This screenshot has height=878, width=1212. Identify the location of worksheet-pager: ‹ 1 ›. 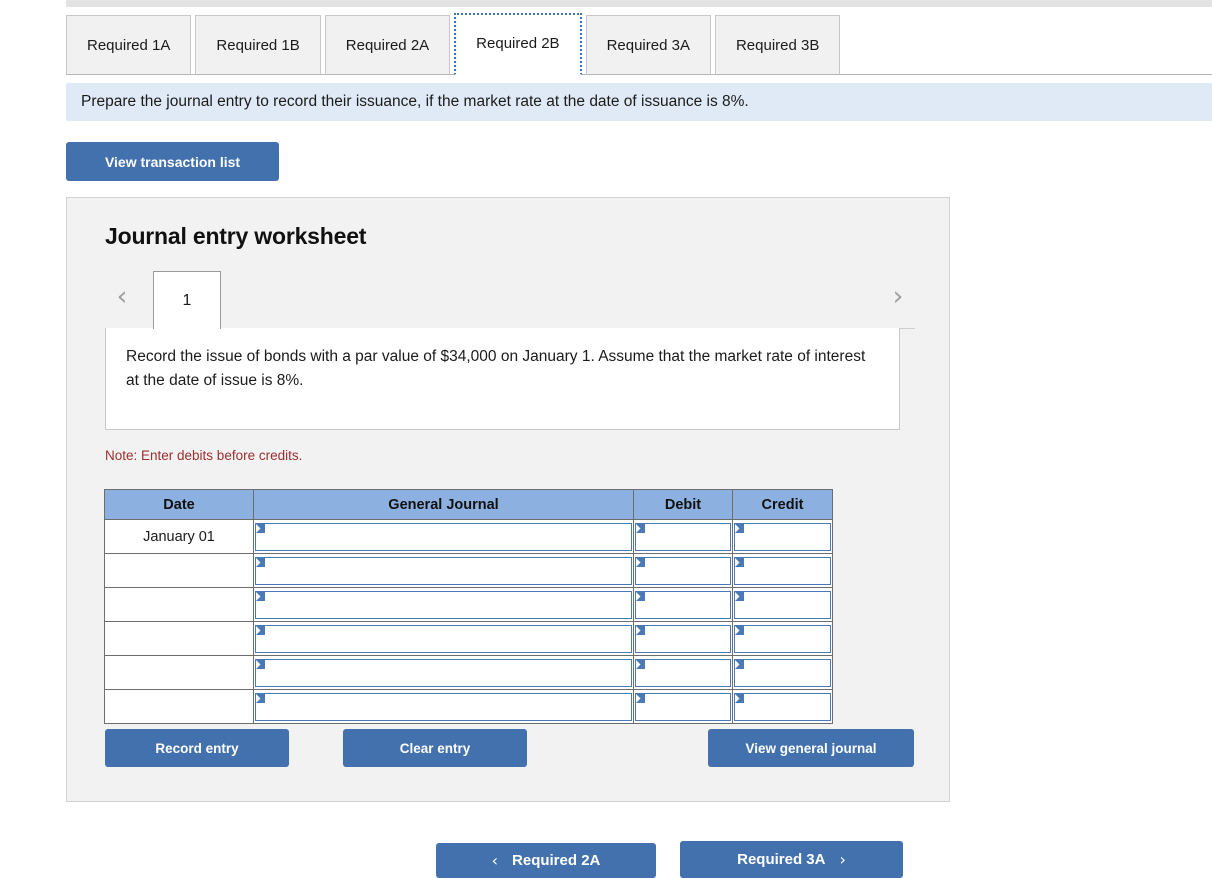
(510, 300).